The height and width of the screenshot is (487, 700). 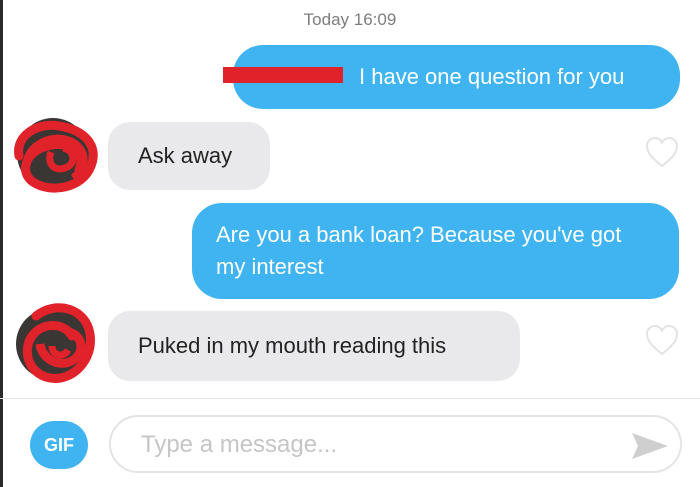 I want to click on incoming-message-bubble: Ask away, so click(x=189, y=156).